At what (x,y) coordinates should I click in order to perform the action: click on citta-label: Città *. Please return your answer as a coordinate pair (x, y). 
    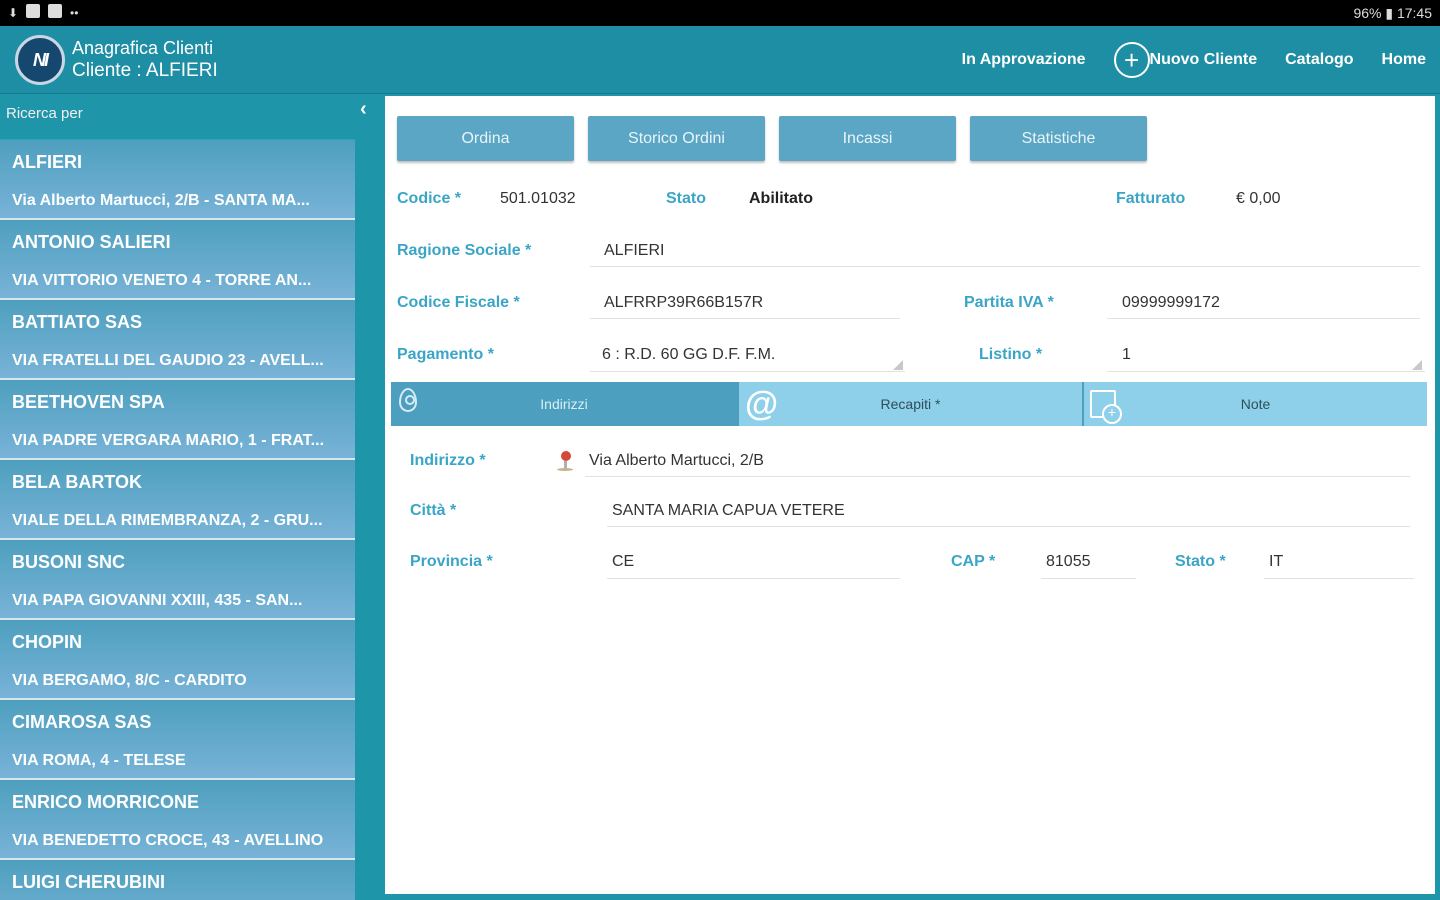
    Looking at the image, I should click on (433, 510).